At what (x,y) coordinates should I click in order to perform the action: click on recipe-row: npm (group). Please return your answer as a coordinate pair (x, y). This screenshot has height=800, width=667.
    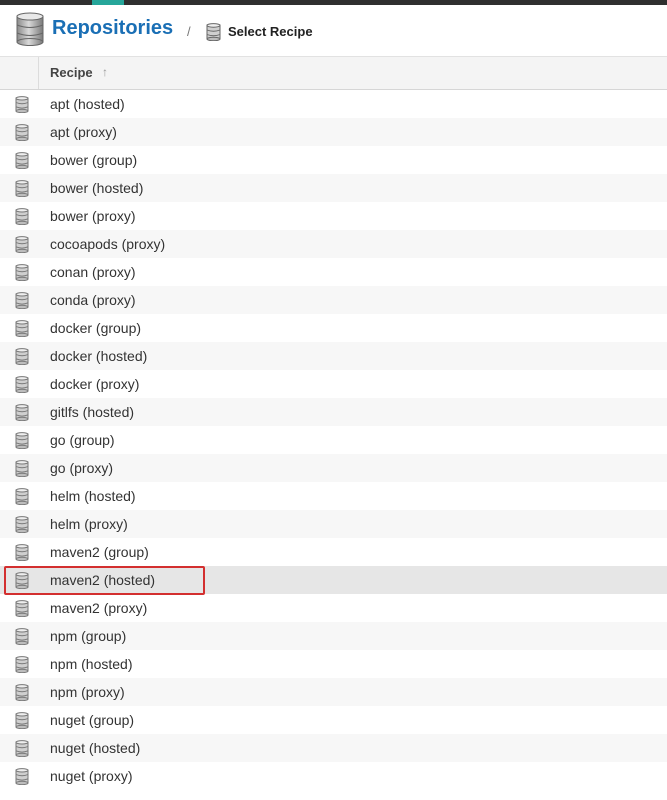
    Looking at the image, I should click on (333, 636).